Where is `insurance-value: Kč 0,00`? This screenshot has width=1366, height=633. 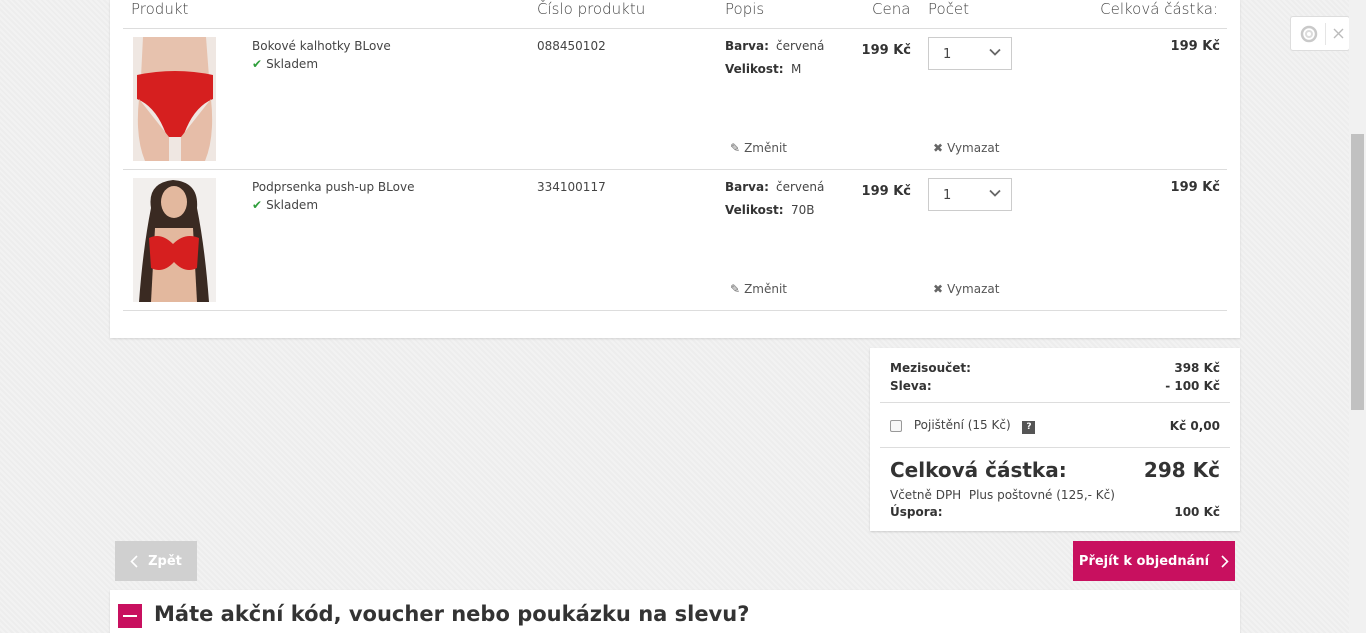 insurance-value: Kč 0,00 is located at coordinates (1194, 426).